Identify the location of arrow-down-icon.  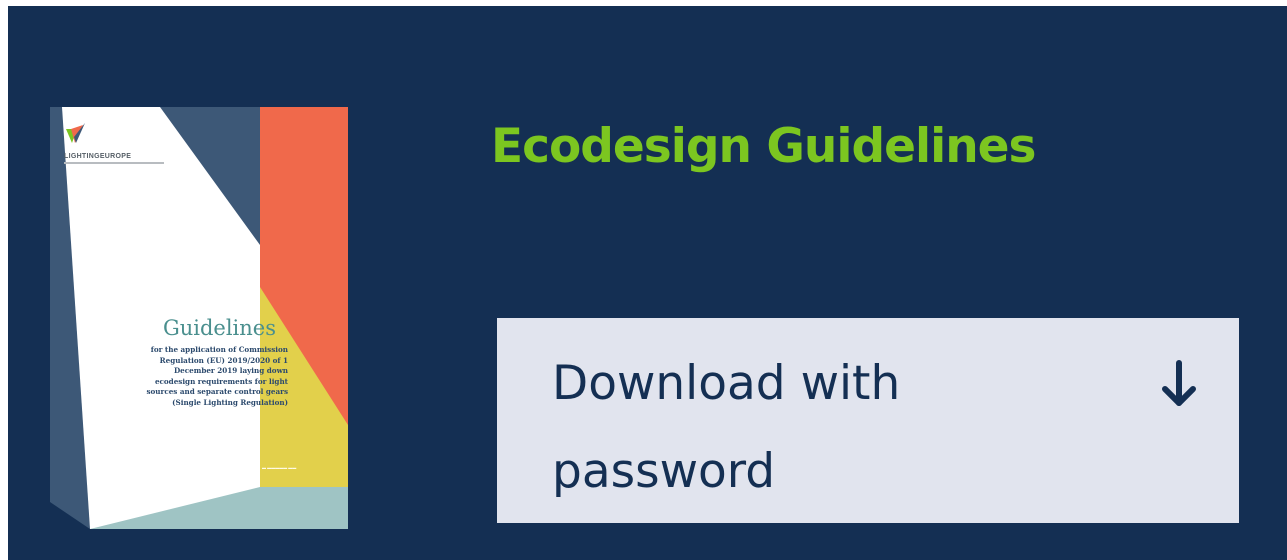
(1179, 383).